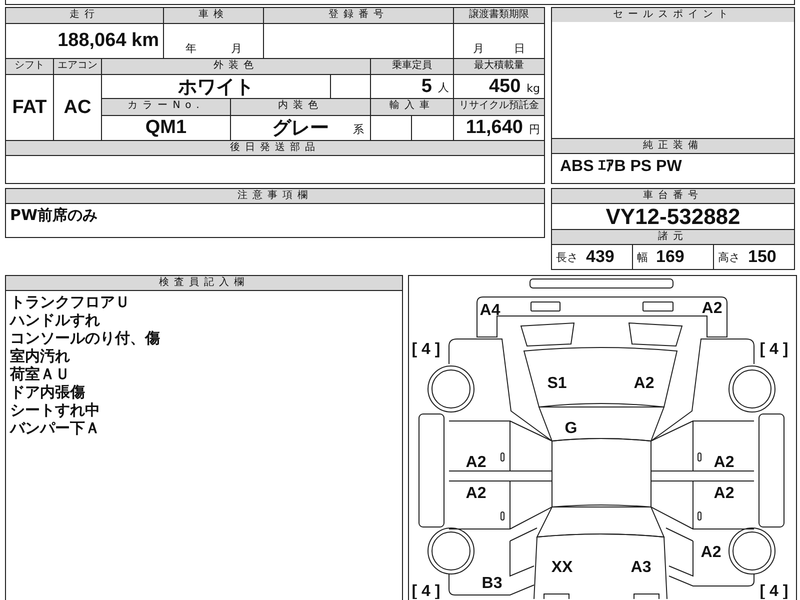  What do you see at coordinates (519, 48) in the screenshot?
I see `unit-label: 日` at bounding box center [519, 48].